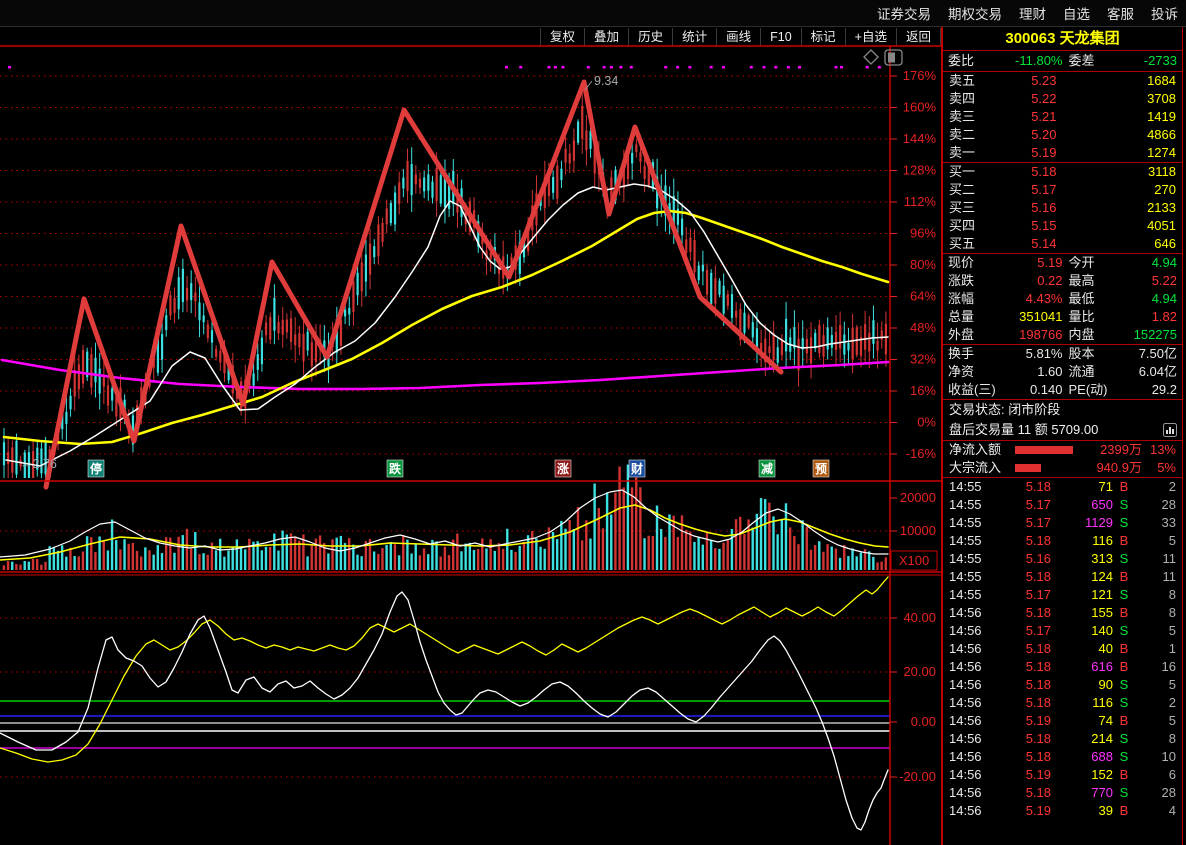 Image resolution: width=1186 pixels, height=845 pixels. I want to click on menu-item-complaint: 投诉, so click(1164, 13).